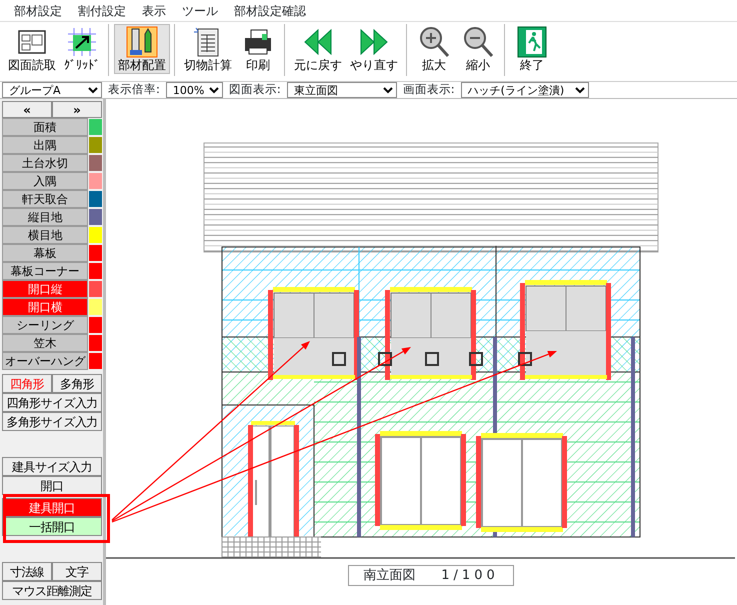 Image resolution: width=737 pixels, height=605 pixels. Describe the element at coordinates (389, 575) in the screenshot. I see `drawing-title: 南立面図` at that location.